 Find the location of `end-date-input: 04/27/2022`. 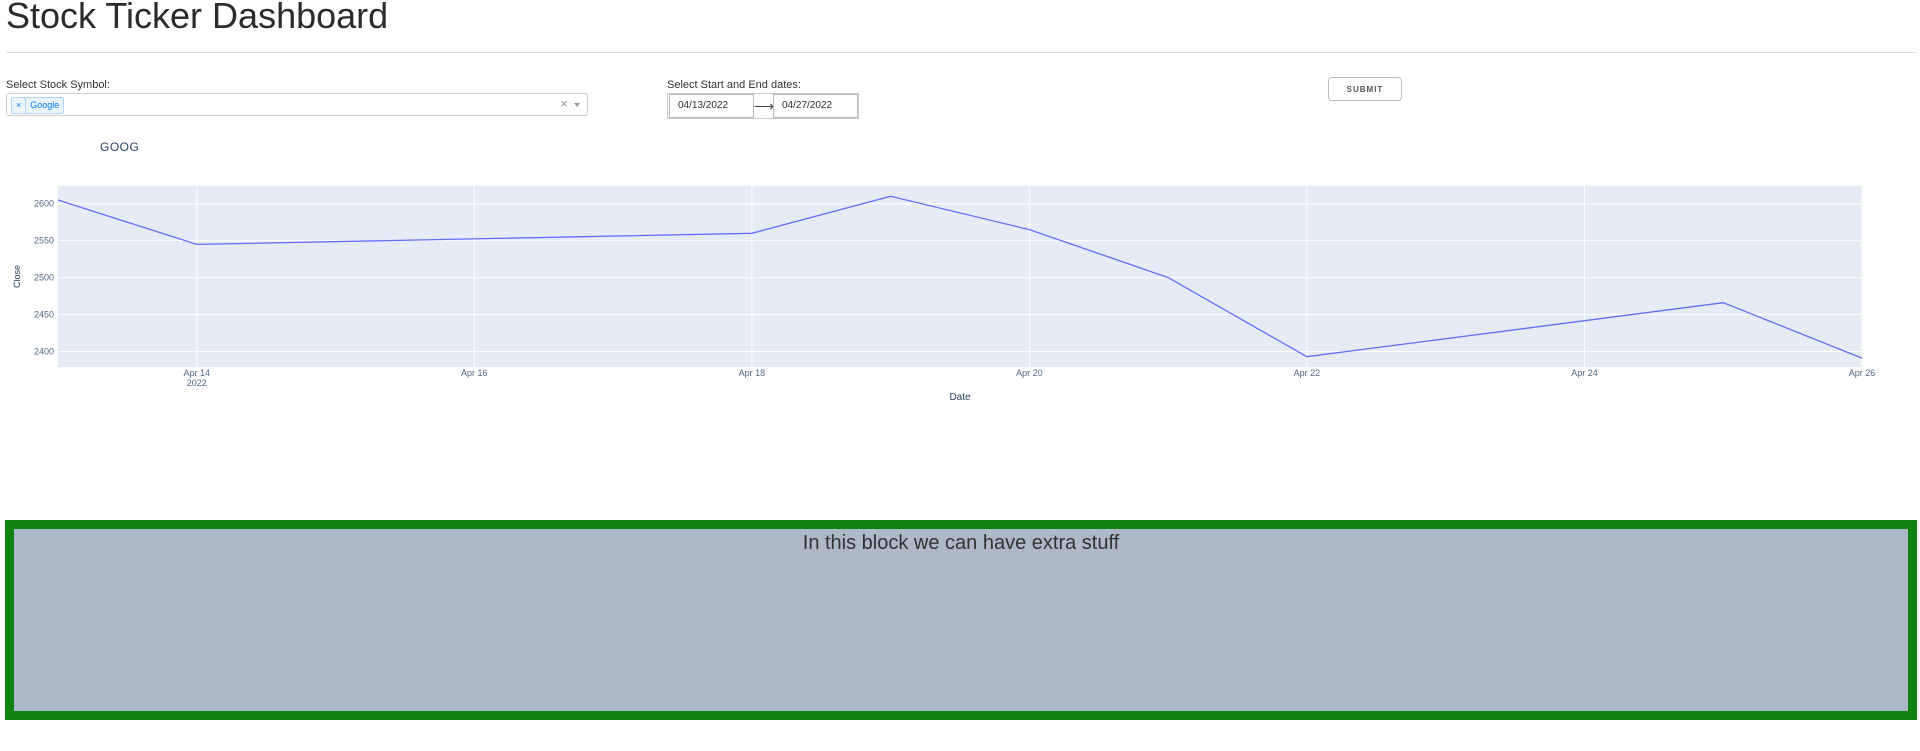

end-date-input: 04/27/2022 is located at coordinates (815, 106).